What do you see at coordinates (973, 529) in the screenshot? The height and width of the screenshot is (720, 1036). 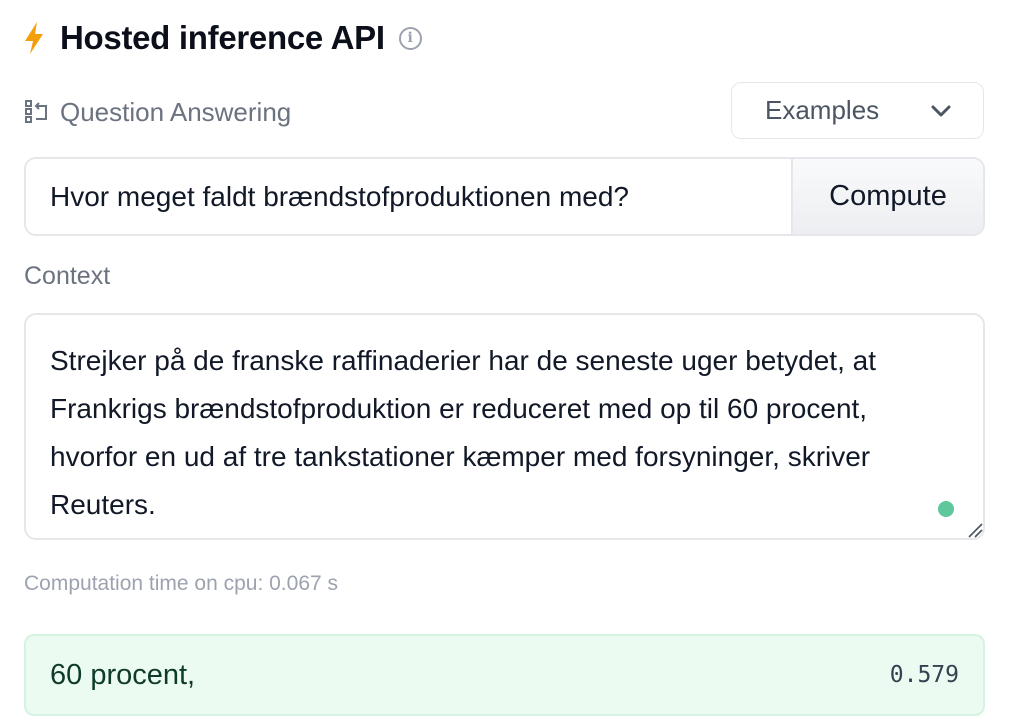 I see `resize-handle-icon` at bounding box center [973, 529].